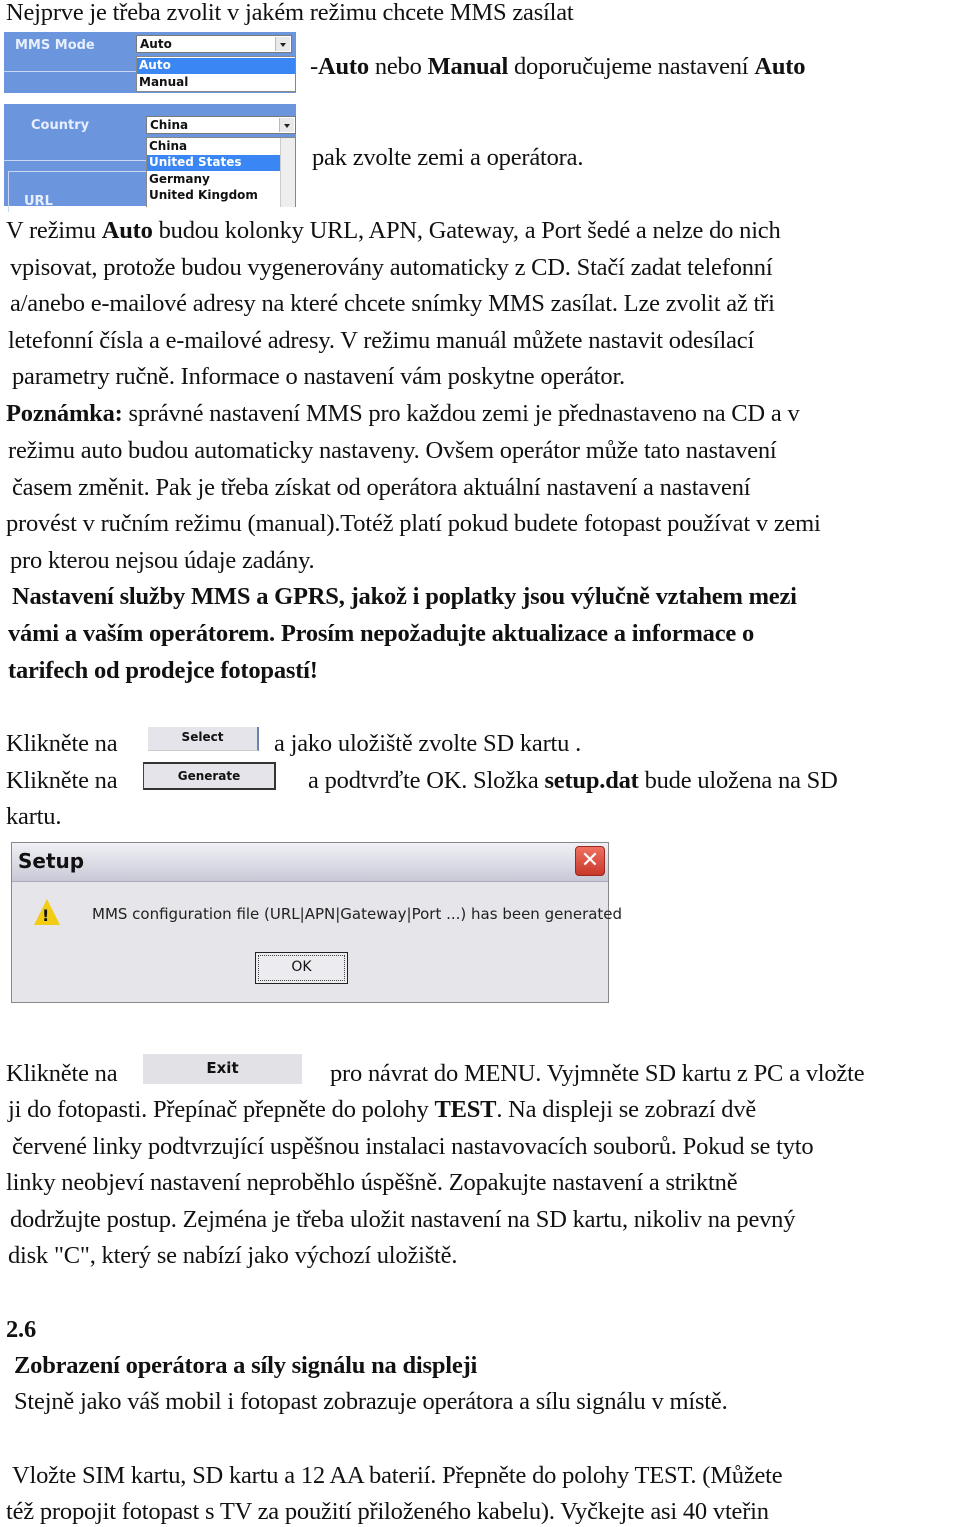 This screenshot has width=960, height=1527. I want to click on step-generate-text-a: a podtvrďte OK. Složka, so click(426, 780).